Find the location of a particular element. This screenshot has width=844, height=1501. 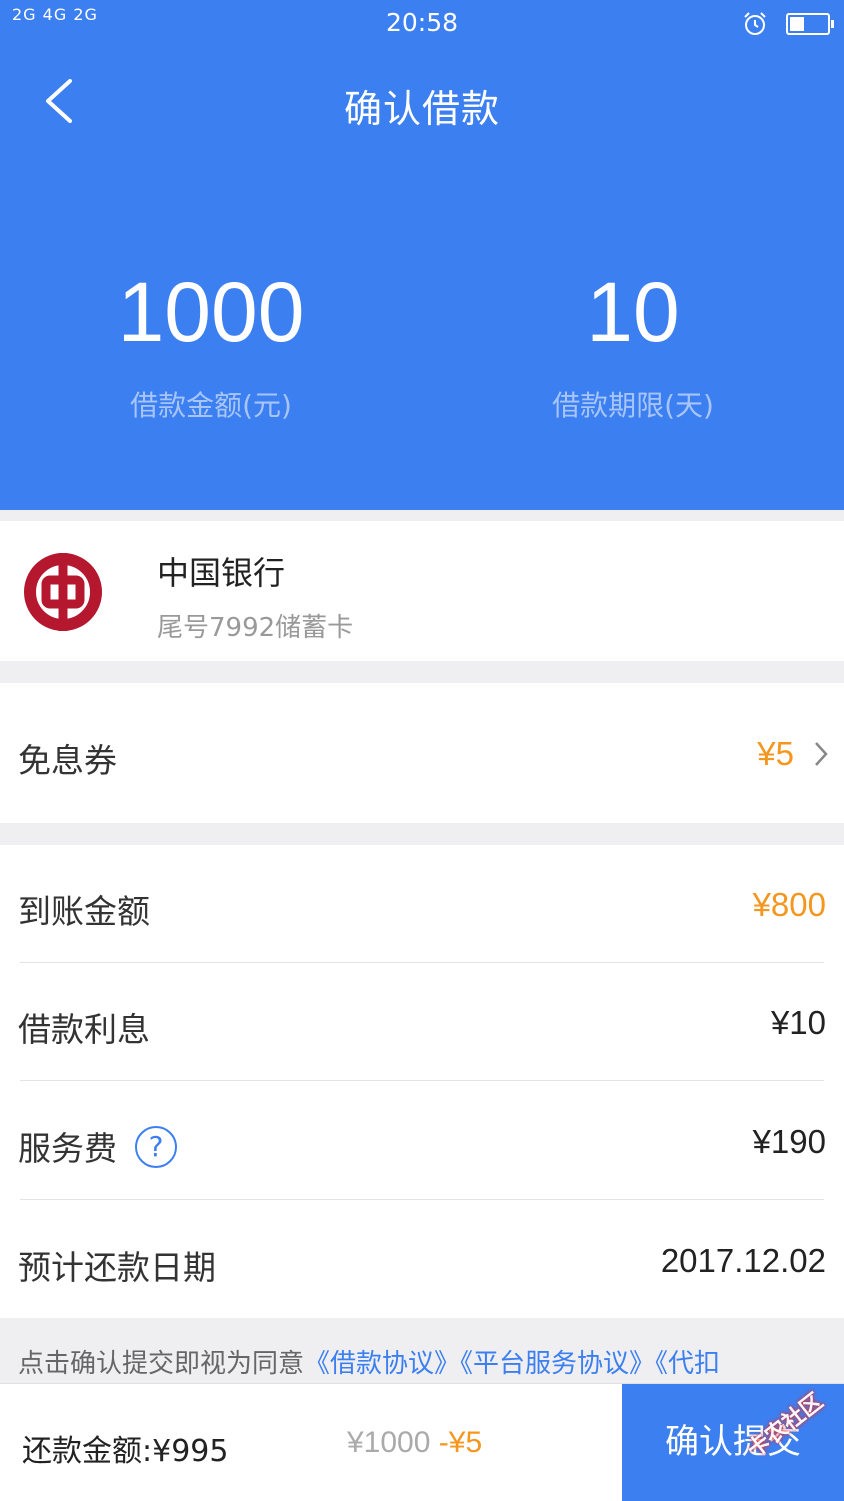

calc-minus: - is located at coordinates (443, 1442).